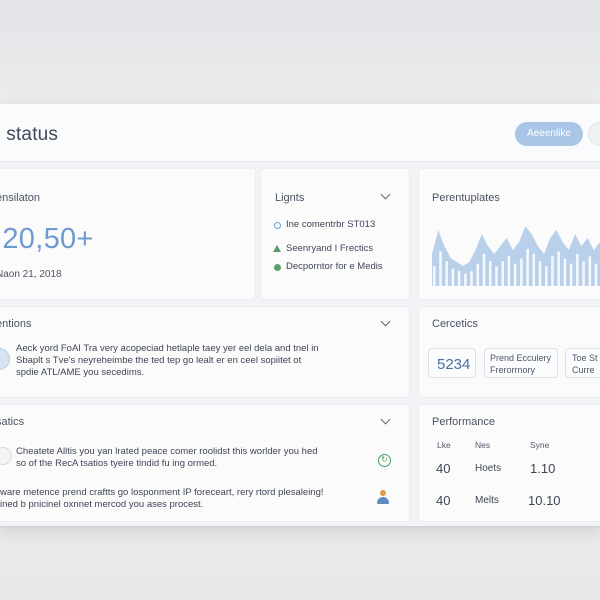 The image size is (600, 600). Describe the element at coordinates (455, 324) in the screenshot. I see `ceramics-card-title: Cercetics` at that location.